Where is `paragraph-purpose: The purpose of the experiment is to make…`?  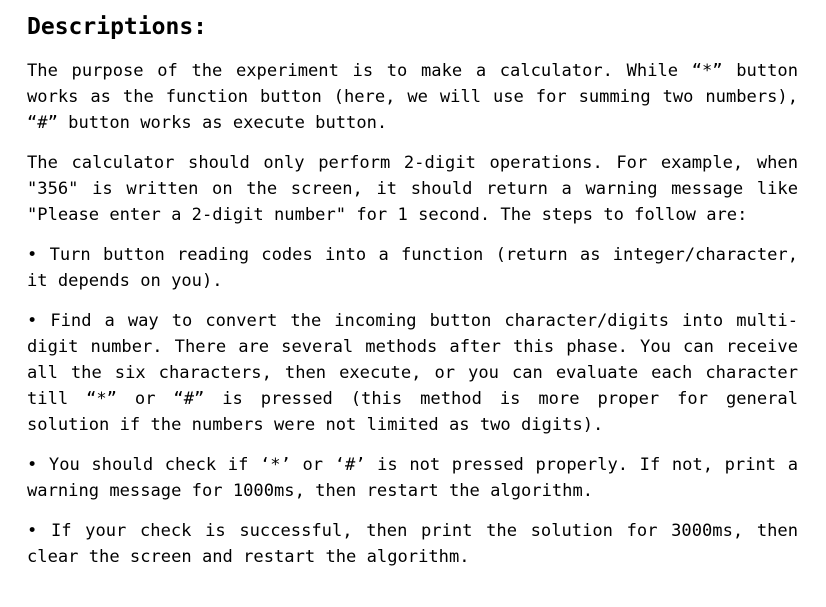
paragraph-purpose: The purpose of the experiment is to make… is located at coordinates (412, 97).